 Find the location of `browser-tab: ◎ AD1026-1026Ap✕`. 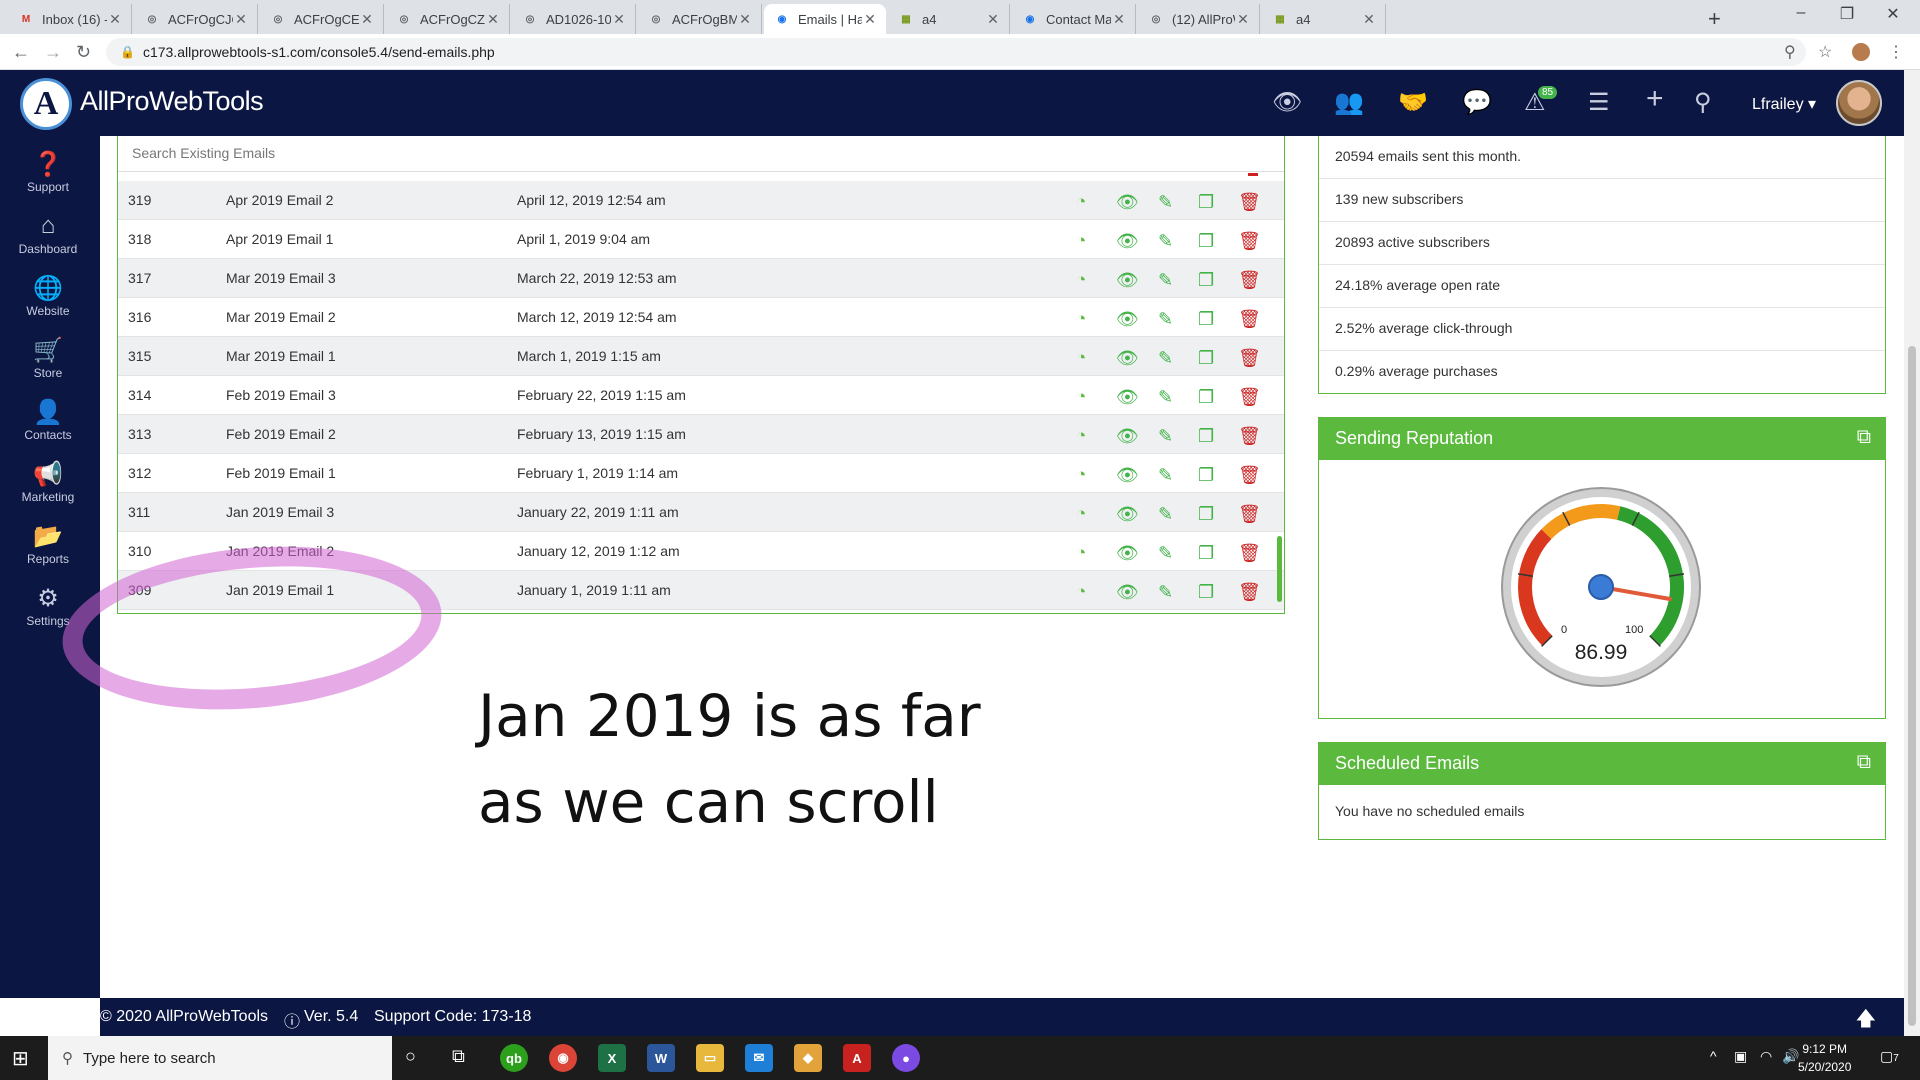

browser-tab: ◎ AD1026-1026Ap✕ is located at coordinates (574, 19).